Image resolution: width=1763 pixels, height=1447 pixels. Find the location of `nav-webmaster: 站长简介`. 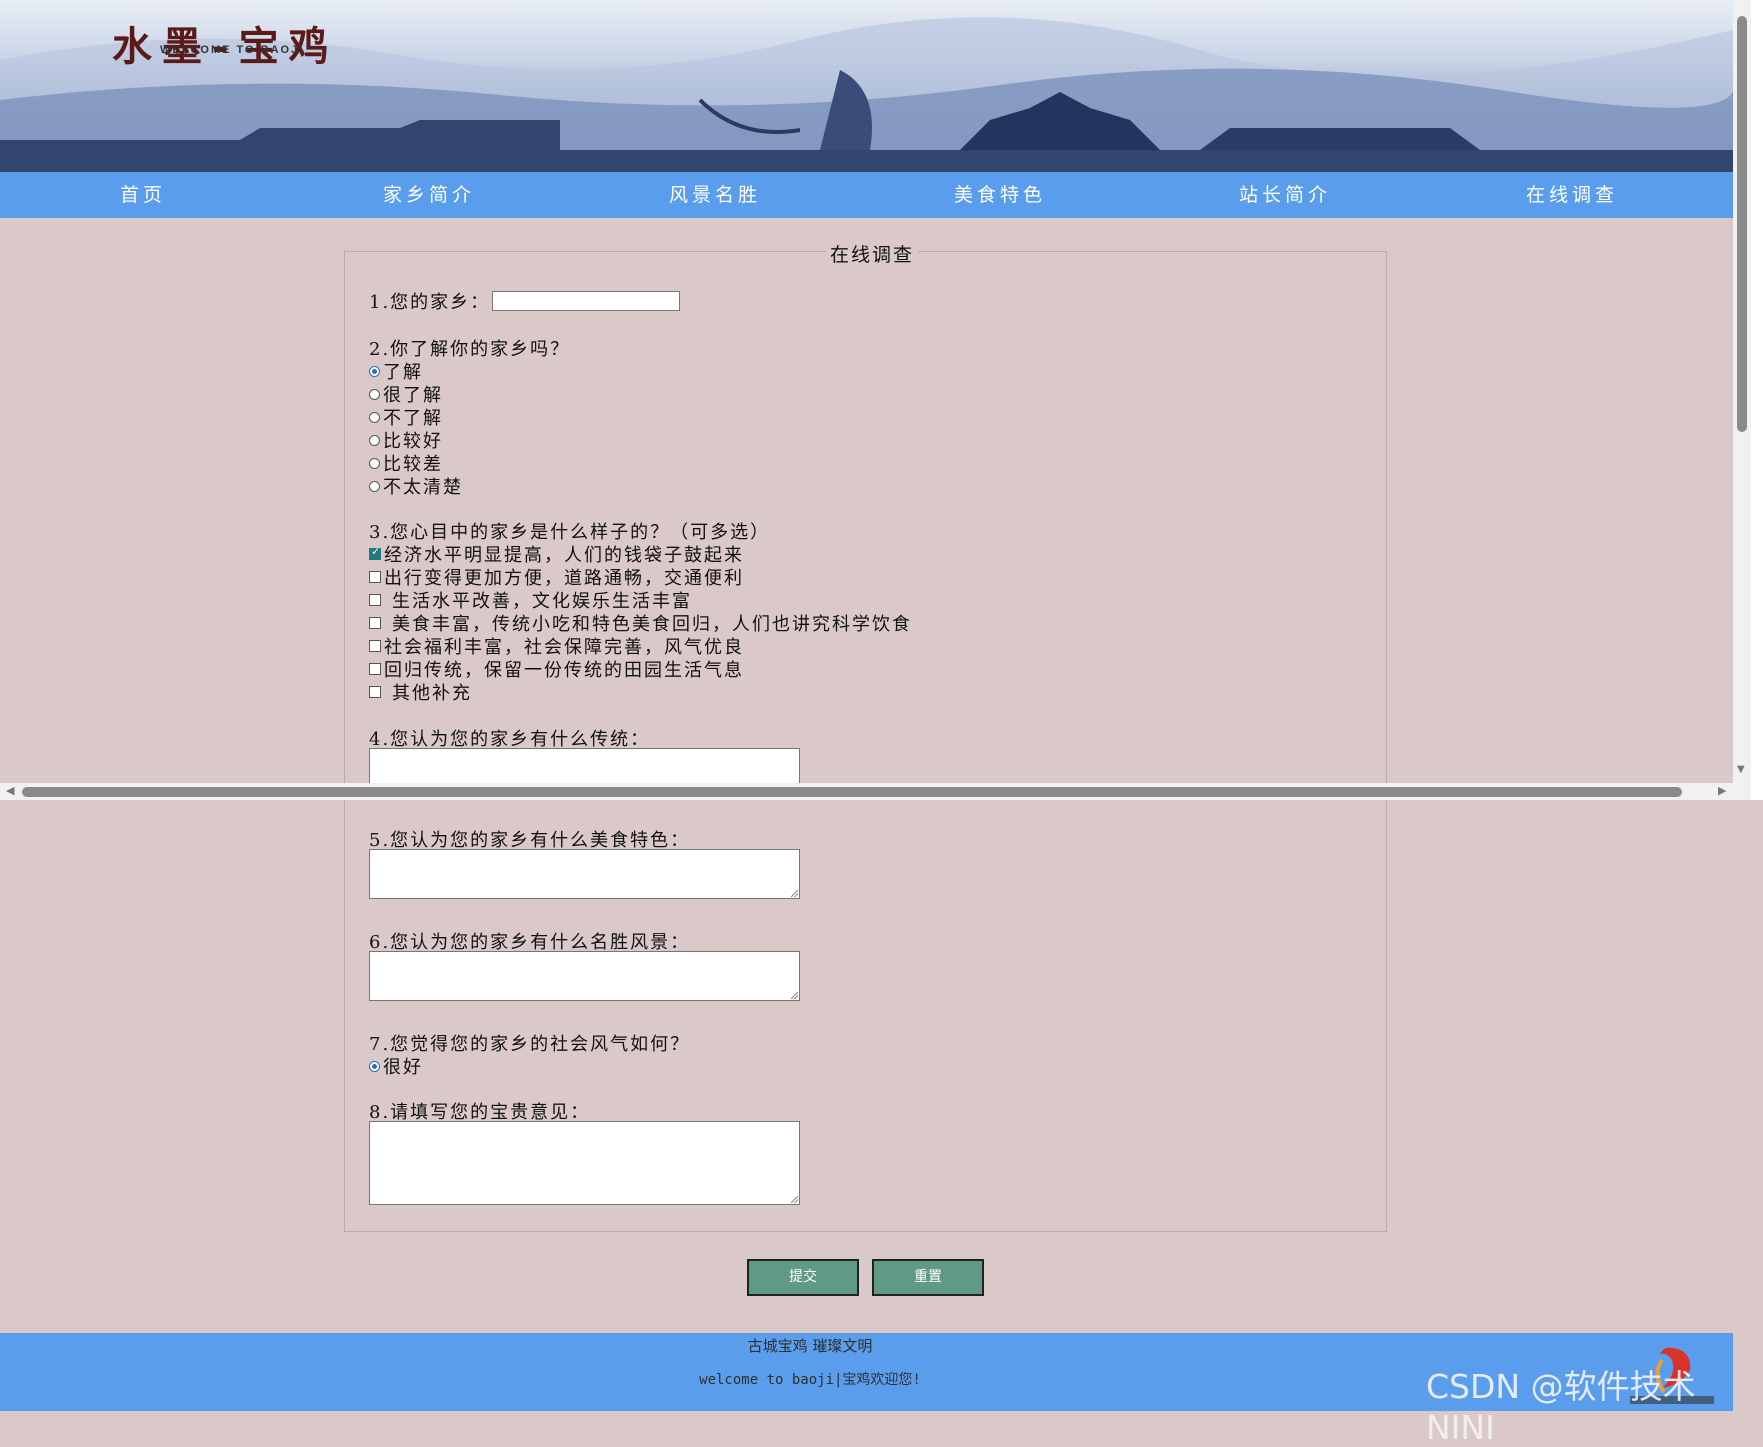

nav-webmaster: 站长简介 is located at coordinates (1285, 195).